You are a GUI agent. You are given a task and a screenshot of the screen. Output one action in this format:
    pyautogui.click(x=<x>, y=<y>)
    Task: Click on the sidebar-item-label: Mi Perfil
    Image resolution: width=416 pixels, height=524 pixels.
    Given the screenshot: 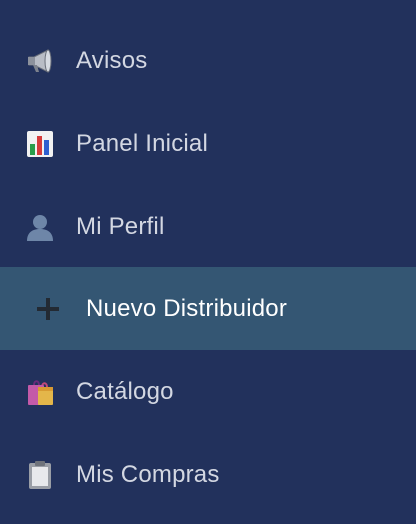 What is the action you would take?
    pyautogui.click(x=120, y=226)
    